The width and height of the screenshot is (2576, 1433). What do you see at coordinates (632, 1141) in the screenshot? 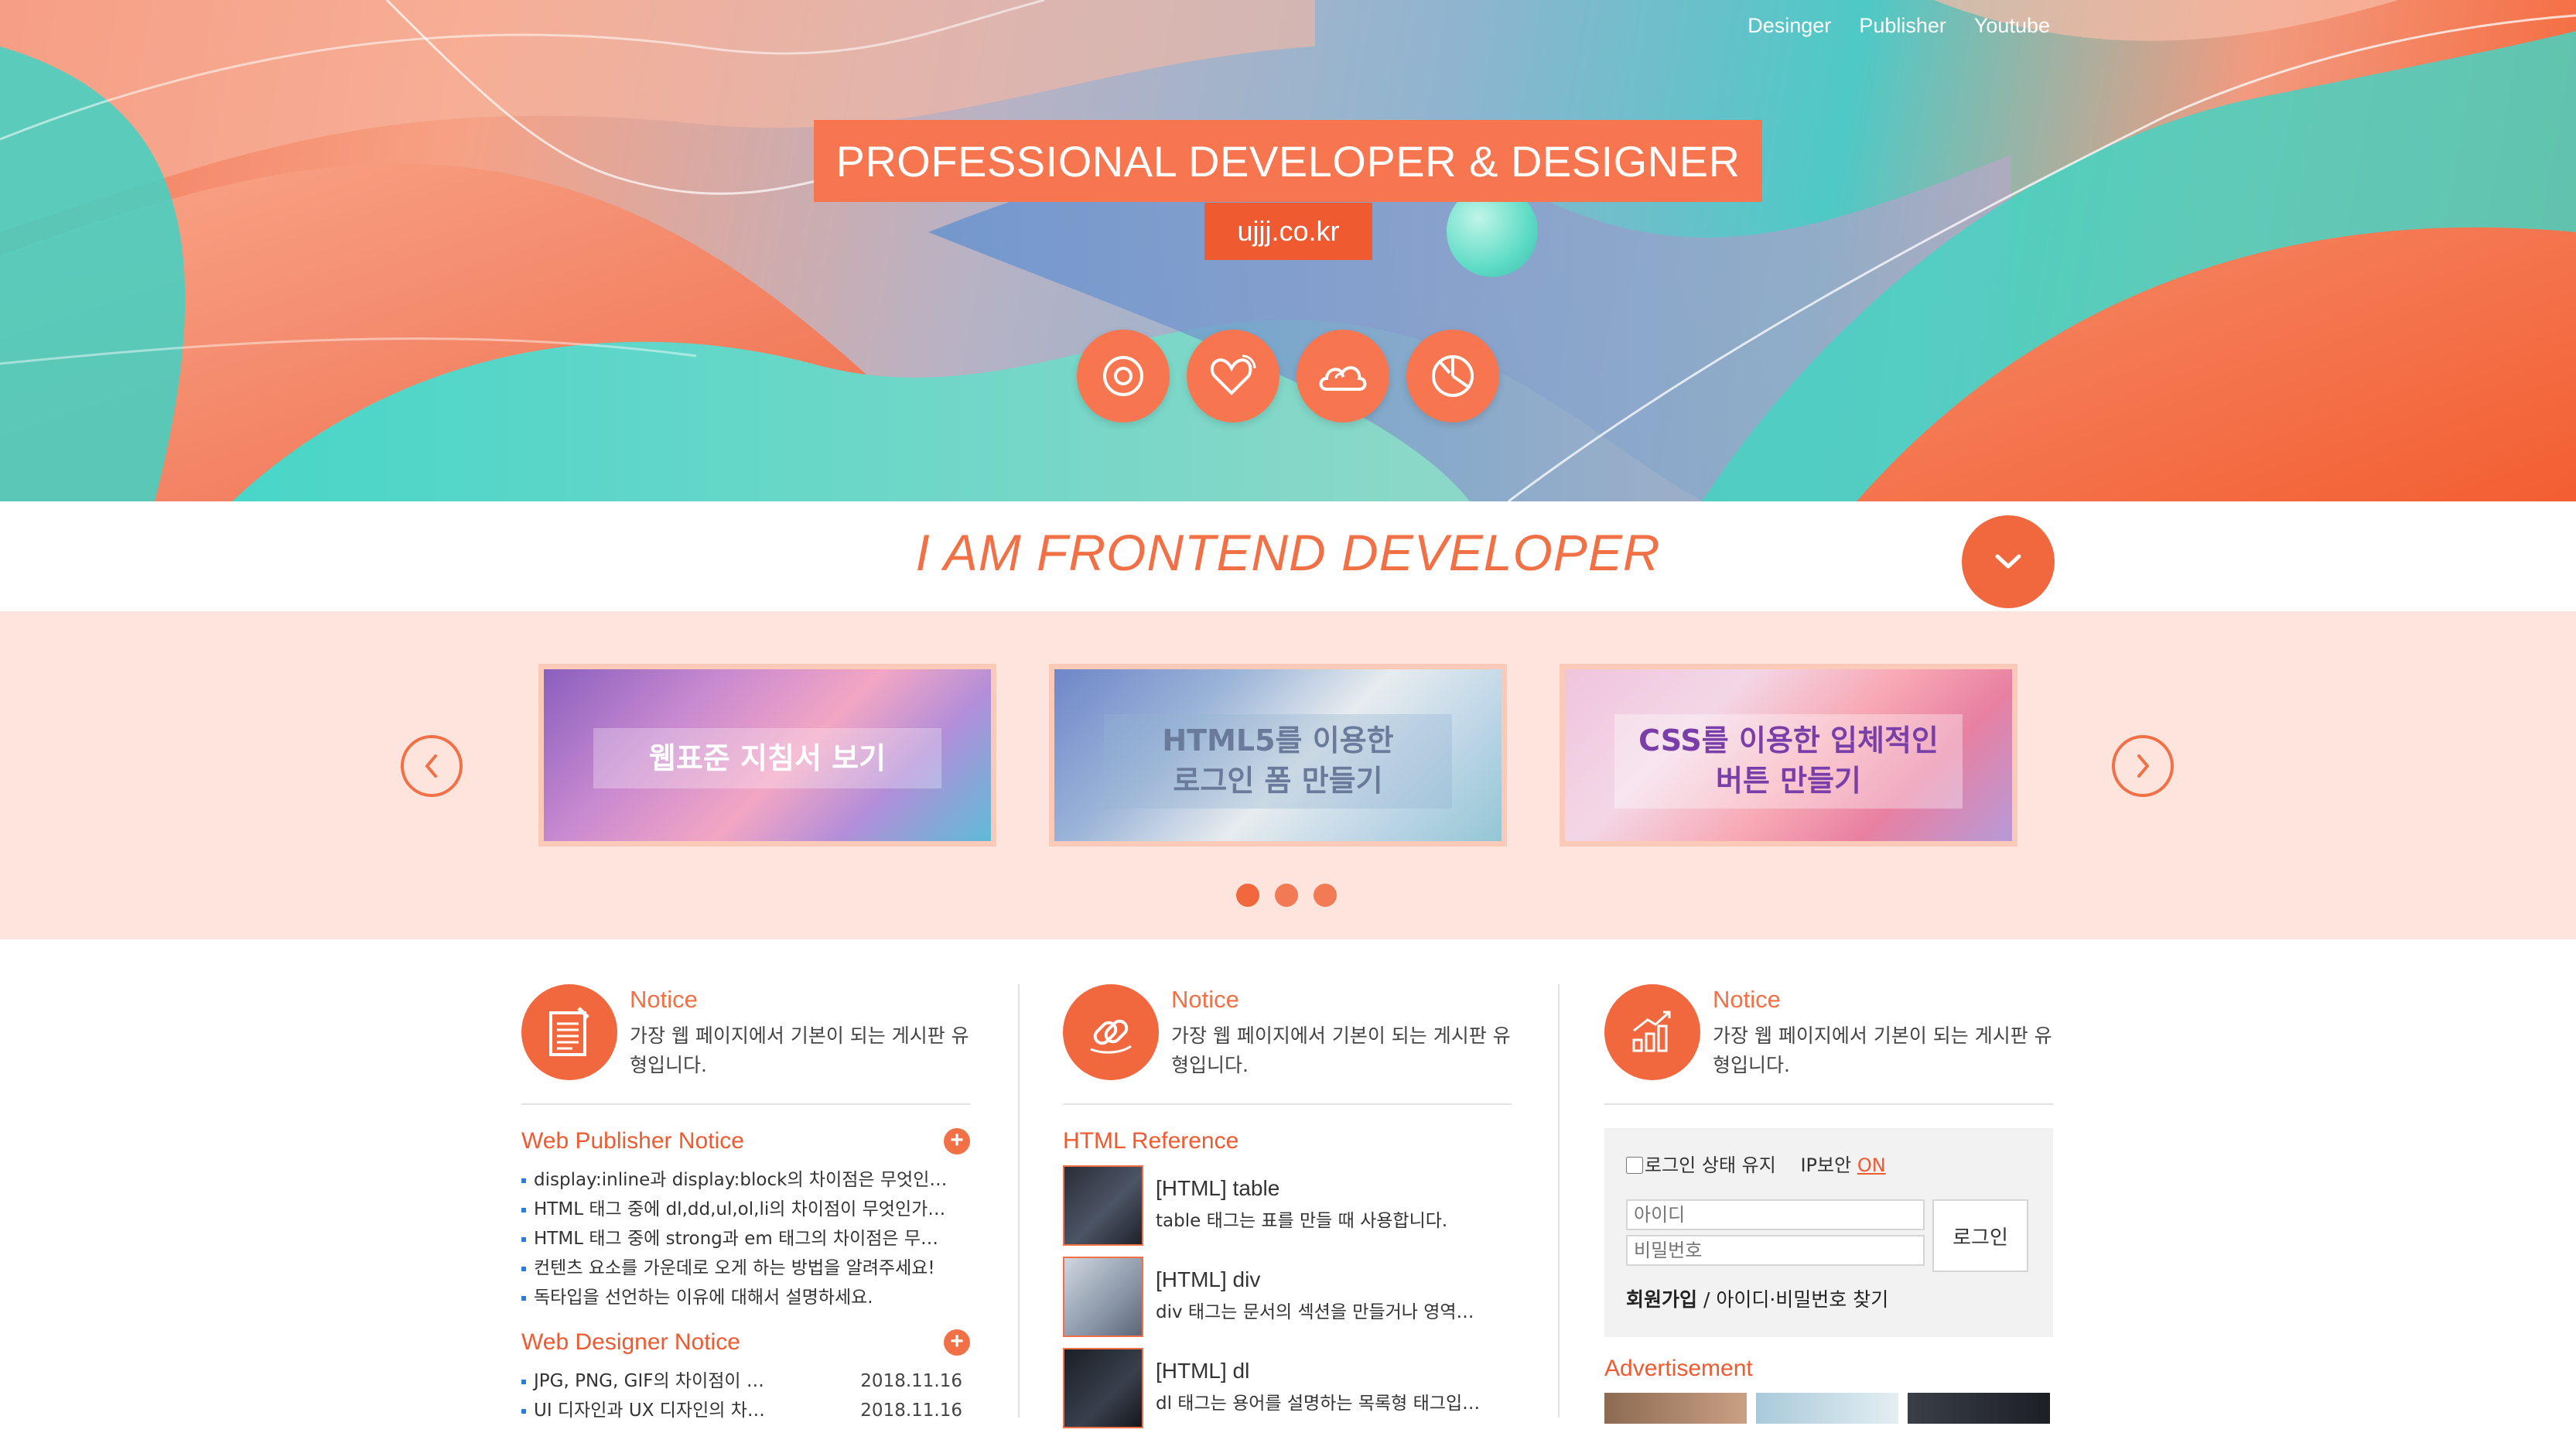
I see `publisher-notice-title: Web Publisher Notice` at bounding box center [632, 1141].